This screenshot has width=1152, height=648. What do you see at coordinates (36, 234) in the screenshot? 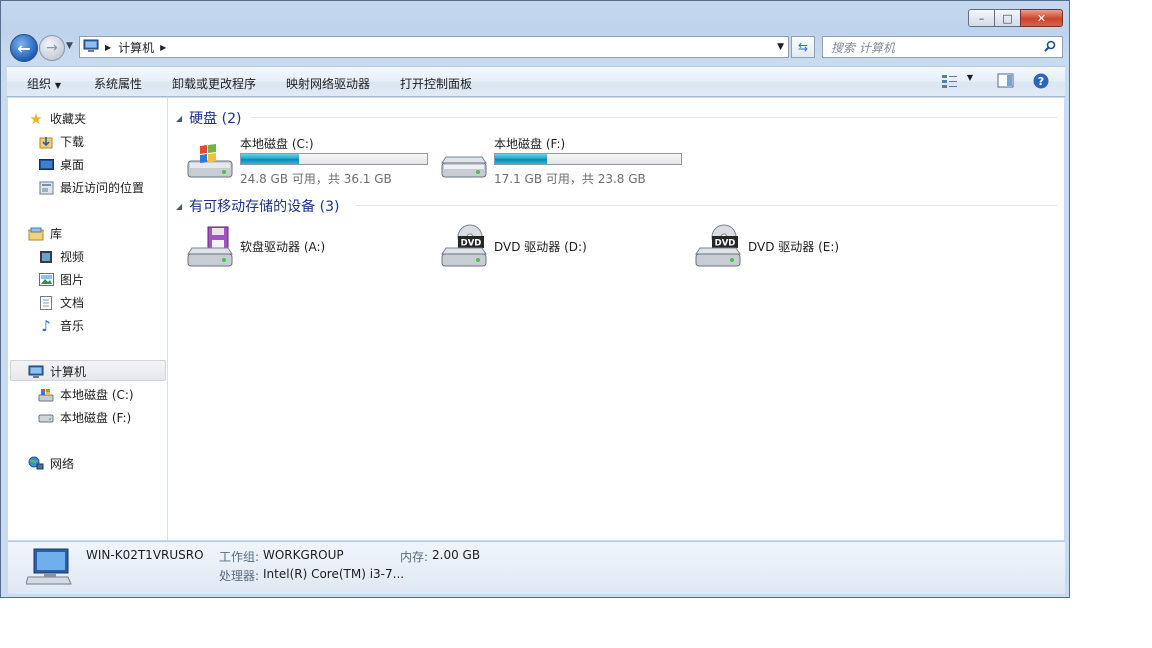
I see `libraries-icon` at bounding box center [36, 234].